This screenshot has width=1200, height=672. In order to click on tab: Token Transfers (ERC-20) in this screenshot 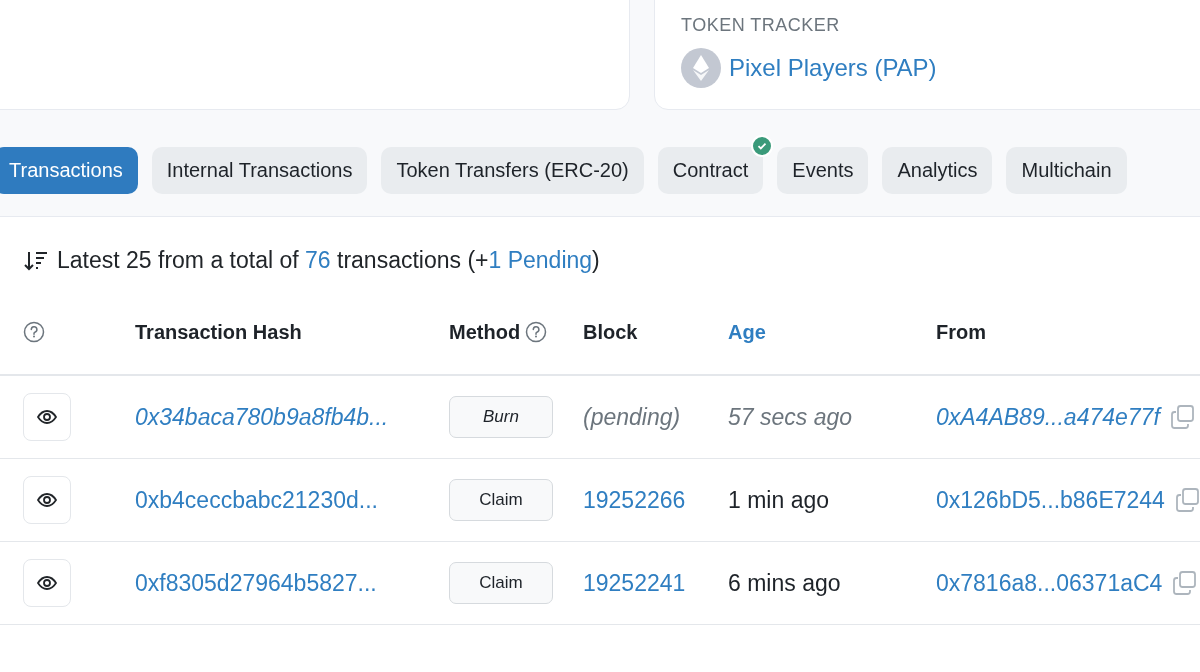, I will do `click(512, 170)`.